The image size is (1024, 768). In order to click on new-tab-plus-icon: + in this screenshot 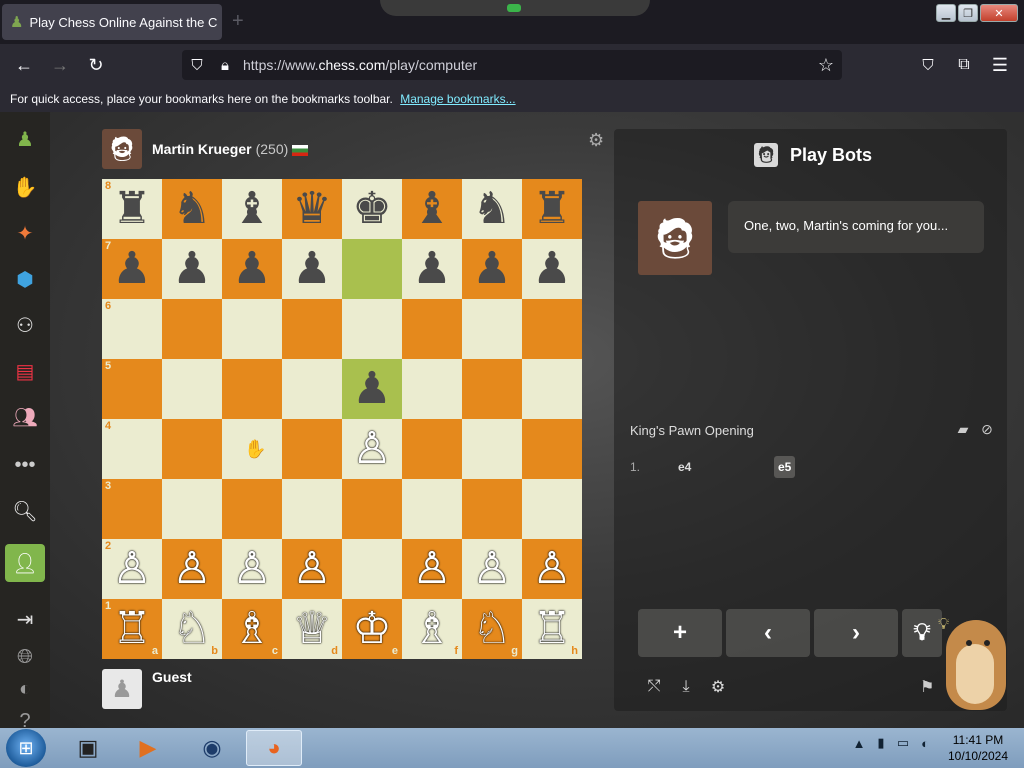, I will do `click(238, 21)`.